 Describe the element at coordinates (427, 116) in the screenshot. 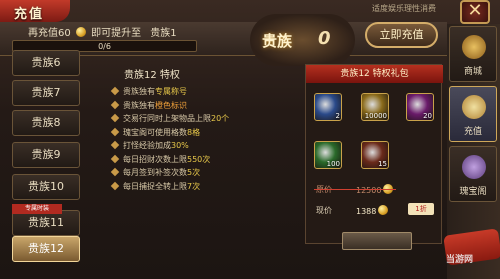

I see `item-count: 20` at that location.